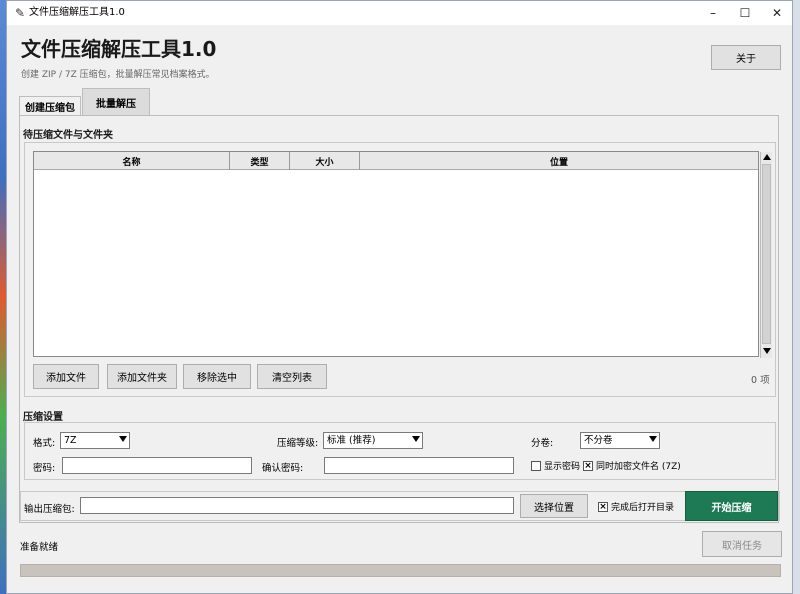 This screenshot has height=594, width=800. I want to click on format-label: 格式:, so click(44, 443).